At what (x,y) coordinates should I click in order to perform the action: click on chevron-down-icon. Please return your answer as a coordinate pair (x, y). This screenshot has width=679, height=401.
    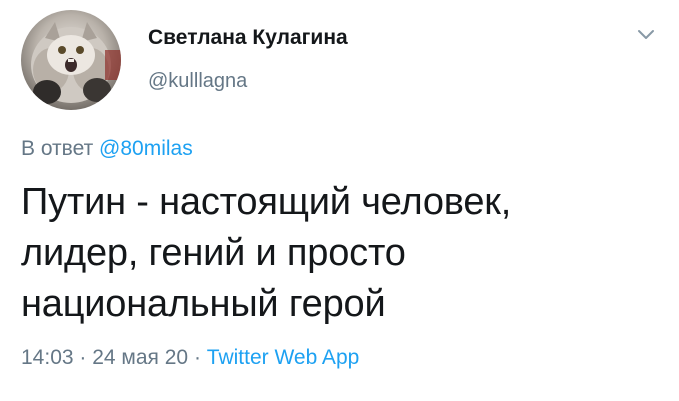
    Looking at the image, I should click on (646, 35).